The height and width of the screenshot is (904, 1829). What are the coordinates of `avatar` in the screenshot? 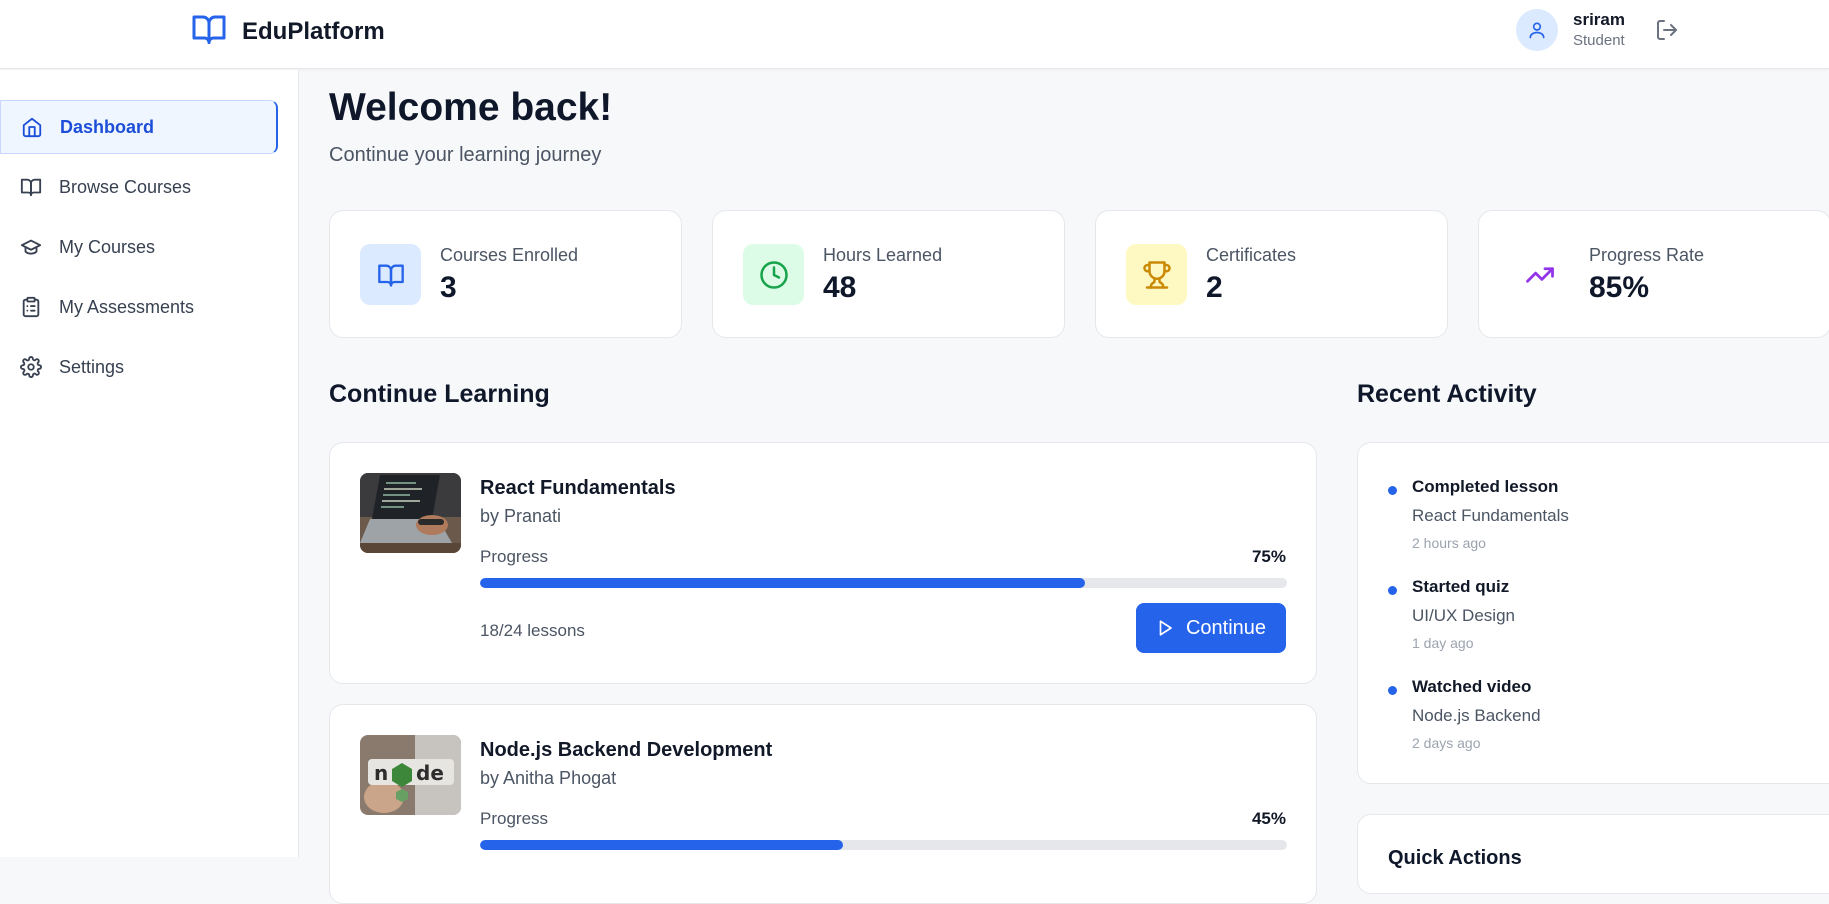 It's located at (1537, 30).